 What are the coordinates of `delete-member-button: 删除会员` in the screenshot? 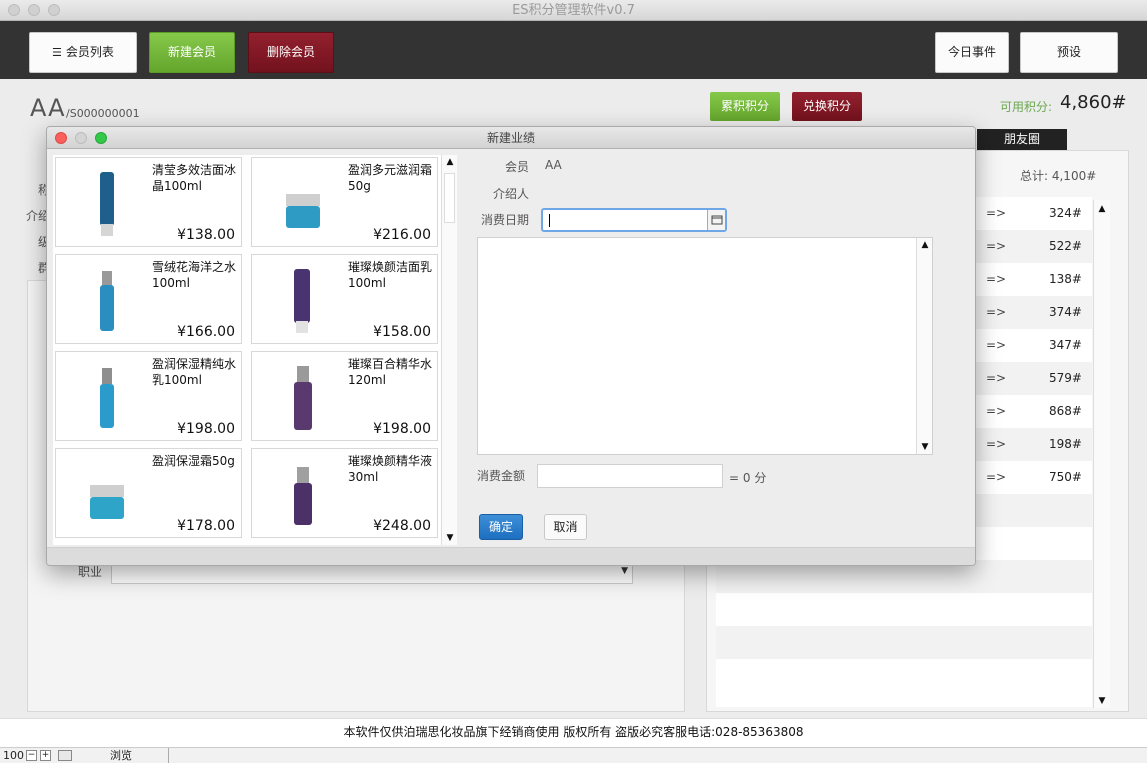 It's located at (291, 52).